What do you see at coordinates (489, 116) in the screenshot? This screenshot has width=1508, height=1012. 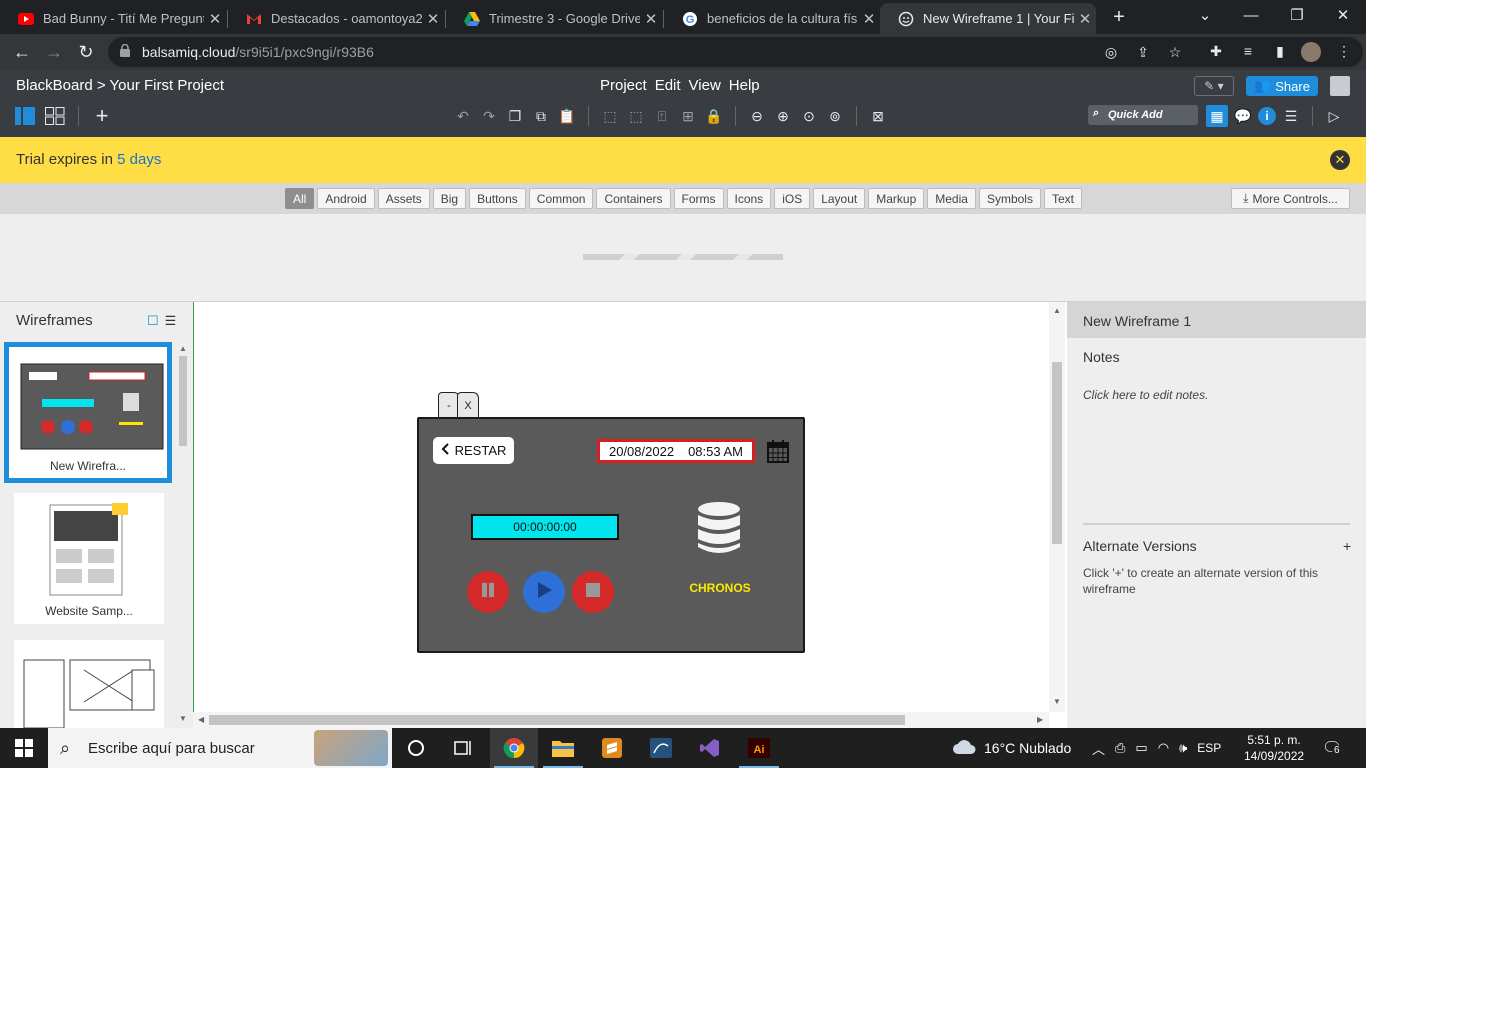 I see `redo-icon: ↷` at bounding box center [489, 116].